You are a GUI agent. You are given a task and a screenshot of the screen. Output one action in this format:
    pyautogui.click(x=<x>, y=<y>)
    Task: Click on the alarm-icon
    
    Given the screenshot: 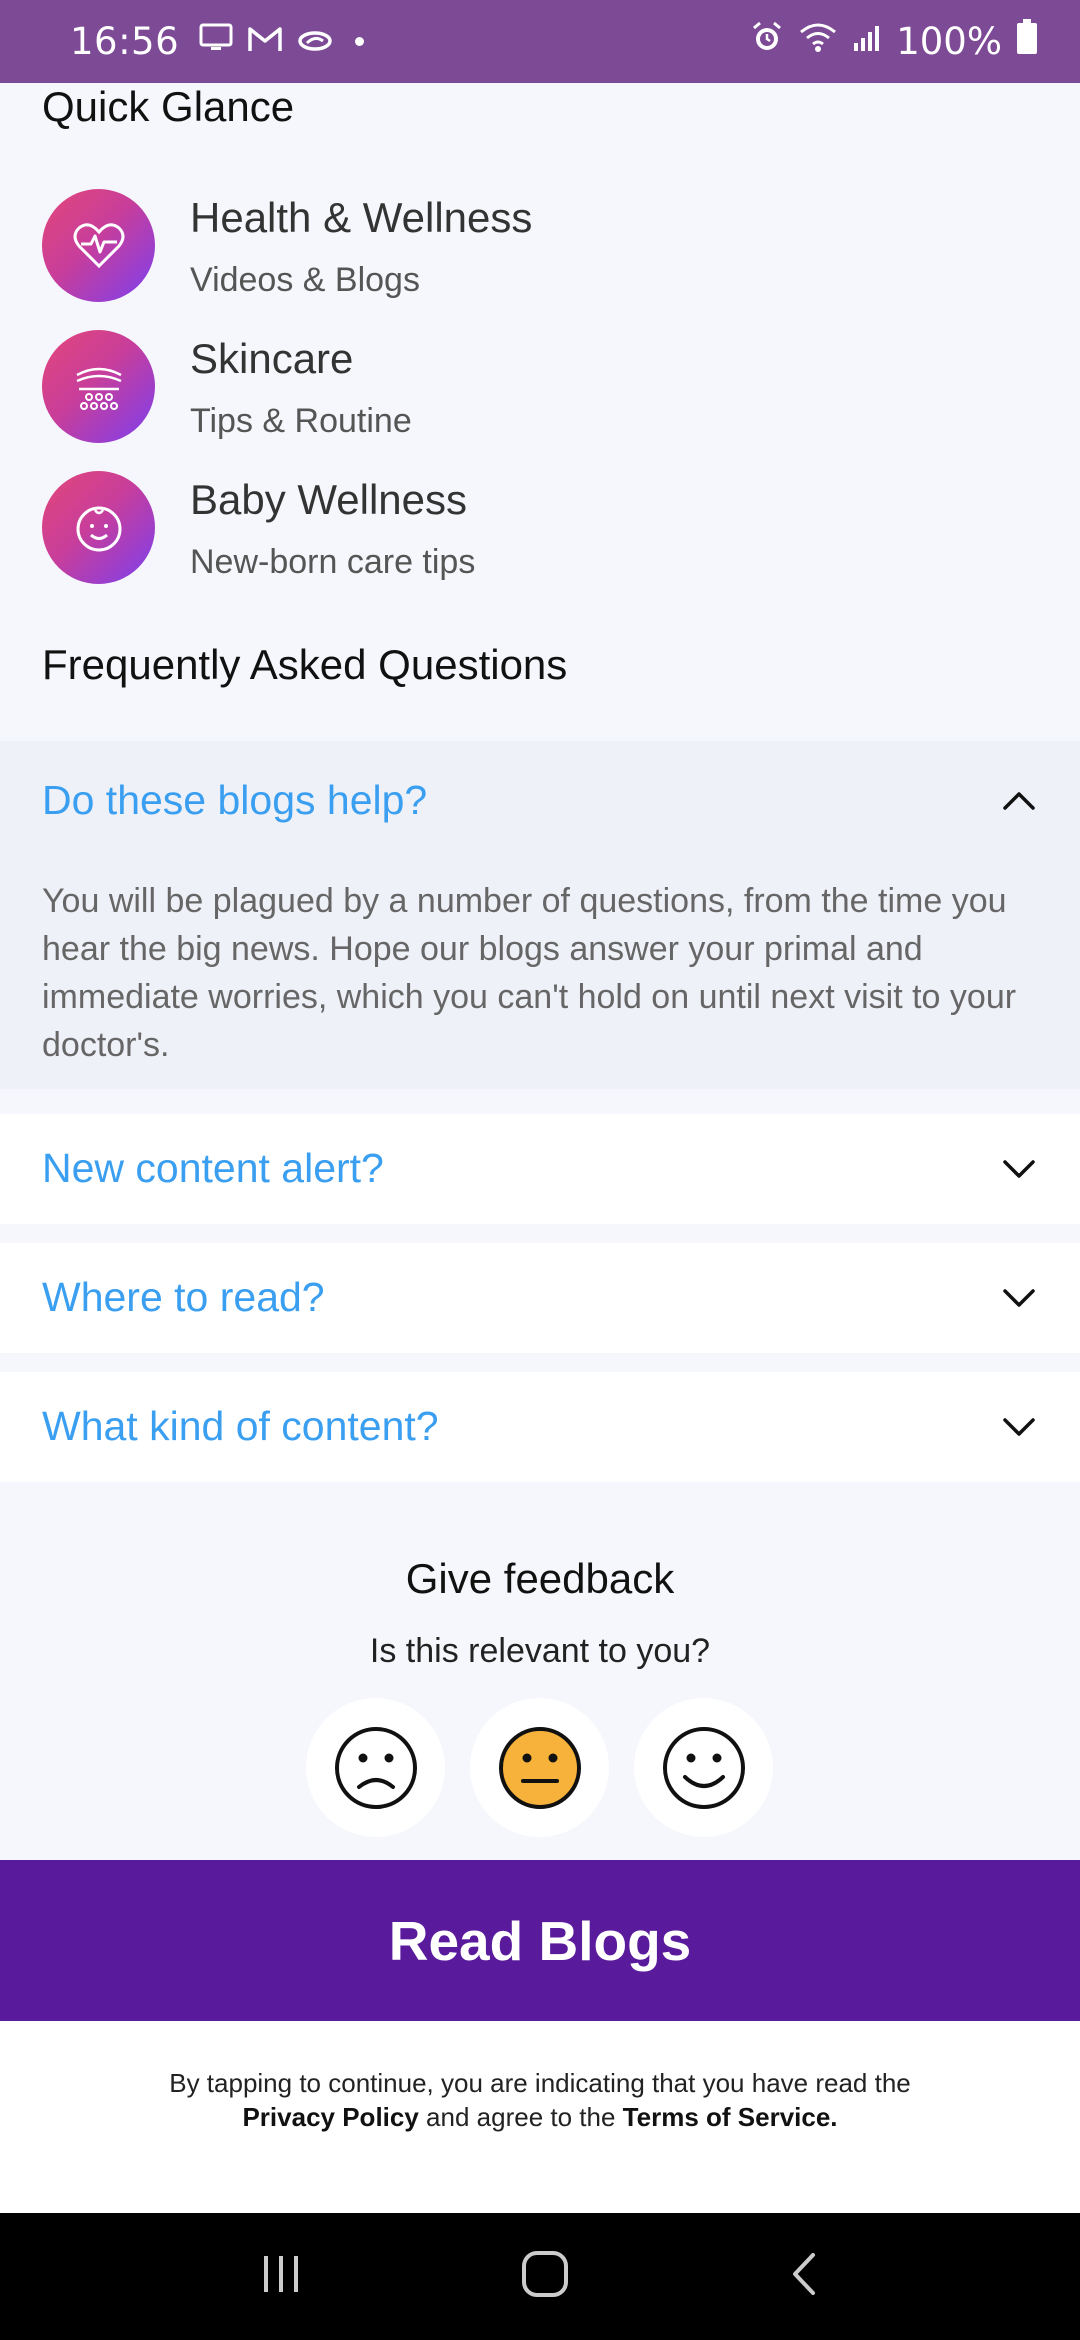 What is the action you would take?
    pyautogui.click(x=767, y=42)
    